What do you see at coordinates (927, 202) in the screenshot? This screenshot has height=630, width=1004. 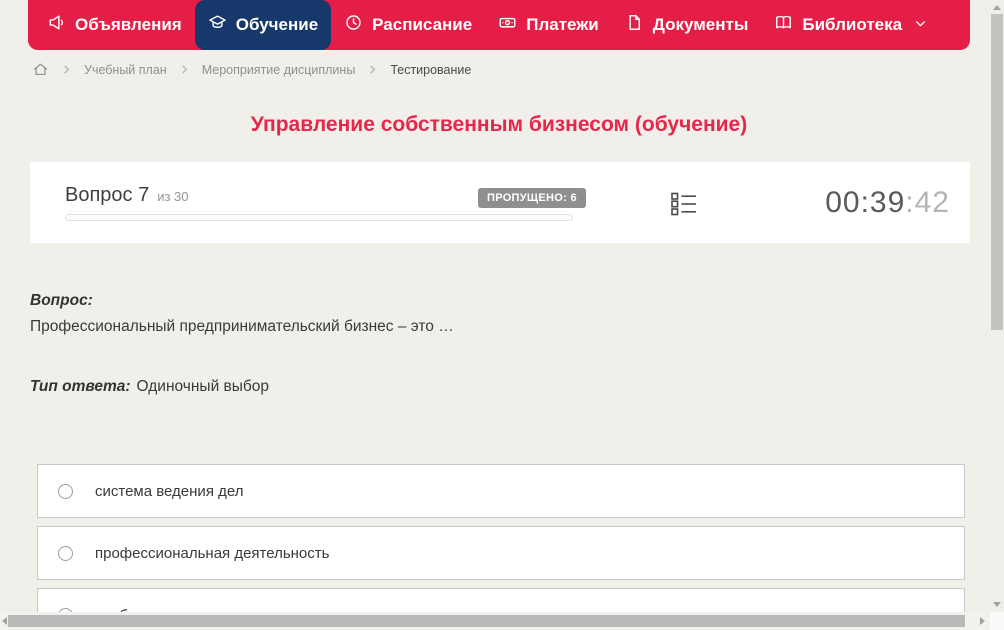 I see `timer-seconds: :42` at bounding box center [927, 202].